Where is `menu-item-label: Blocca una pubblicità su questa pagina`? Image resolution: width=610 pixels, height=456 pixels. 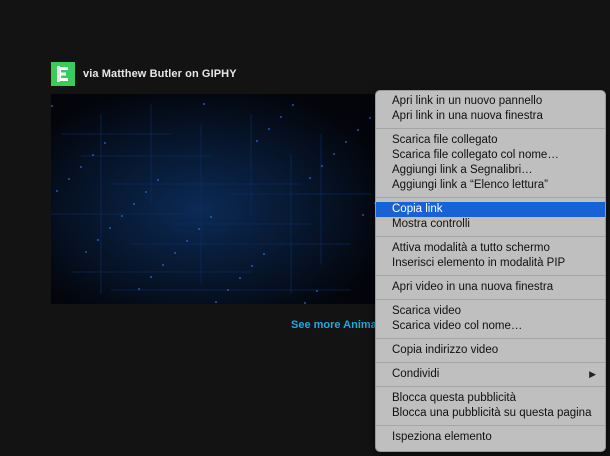
menu-item-label: Blocca una pubblicità su questa pagina is located at coordinates (492, 413).